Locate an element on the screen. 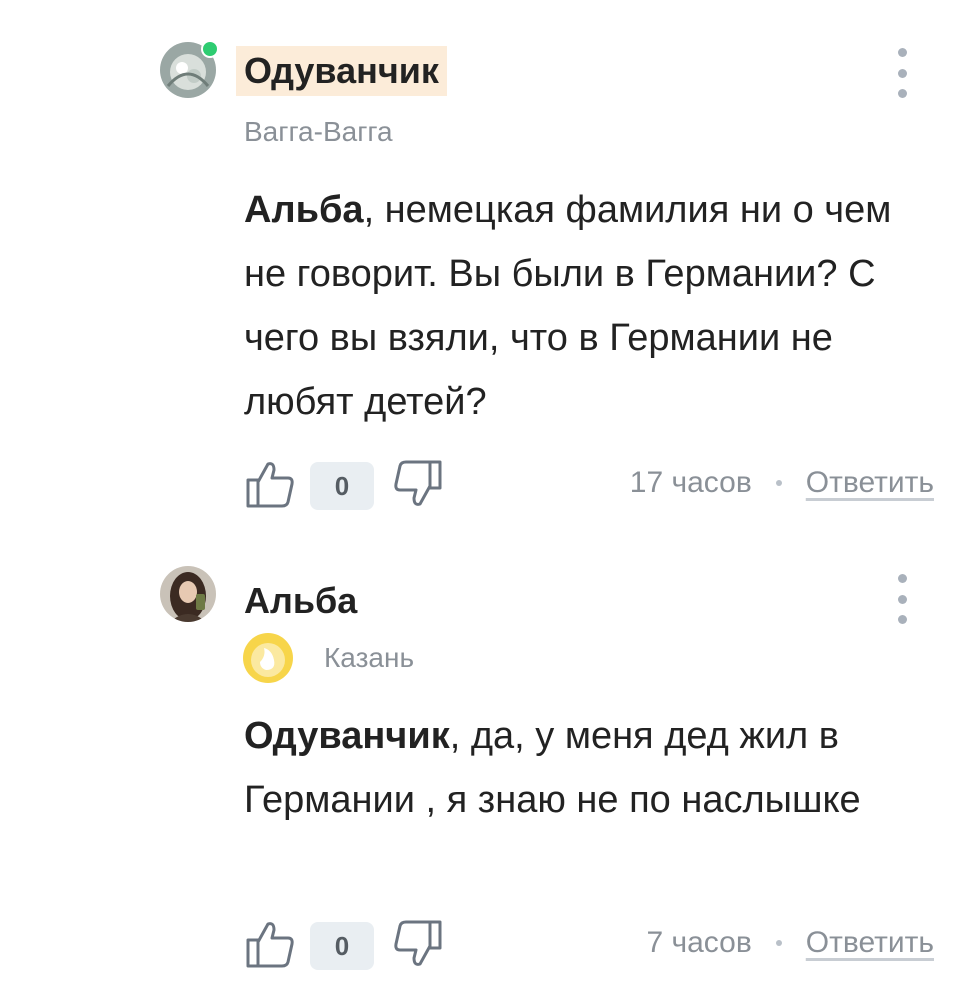 The width and height of the screenshot is (969, 1000). vote-row: 0 7 часов Ответить is located at coordinates (589, 948).